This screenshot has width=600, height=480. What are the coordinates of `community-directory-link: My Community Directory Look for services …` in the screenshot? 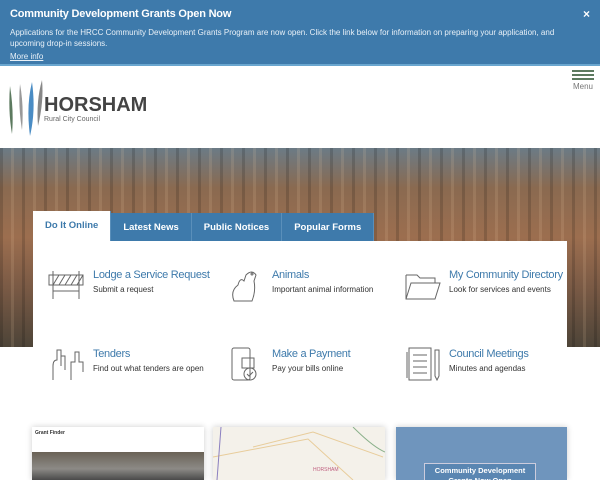 It's located at (488, 285).